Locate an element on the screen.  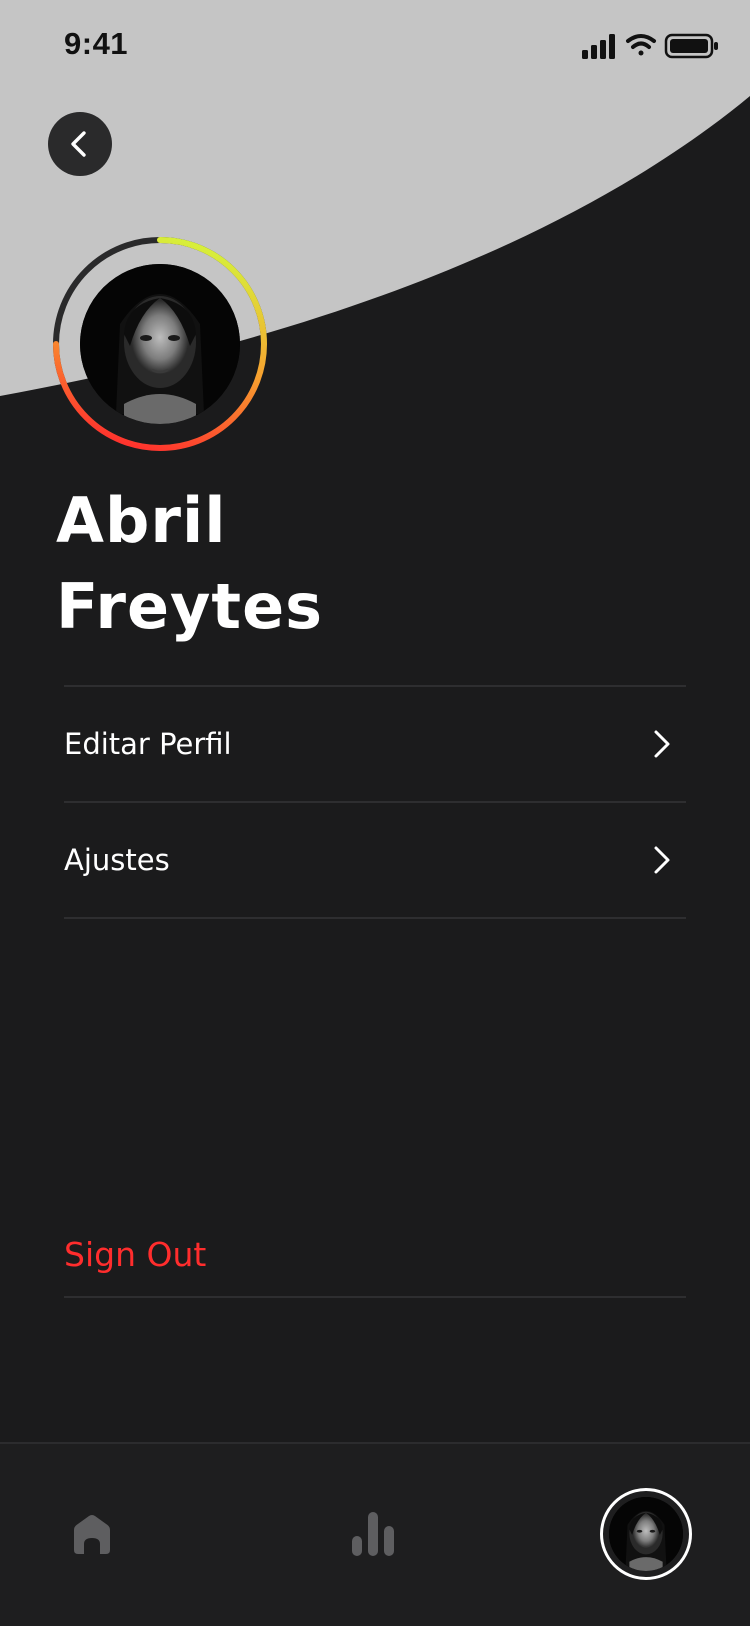
status-icons is located at coordinates (650, 46).